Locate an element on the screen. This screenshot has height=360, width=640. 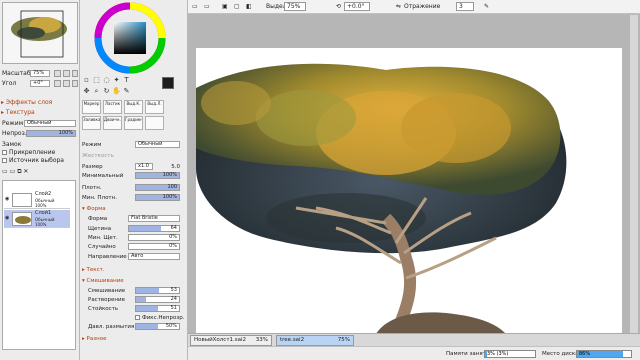
eyedropper-icon: ✎ is located at coordinates (126, 91).